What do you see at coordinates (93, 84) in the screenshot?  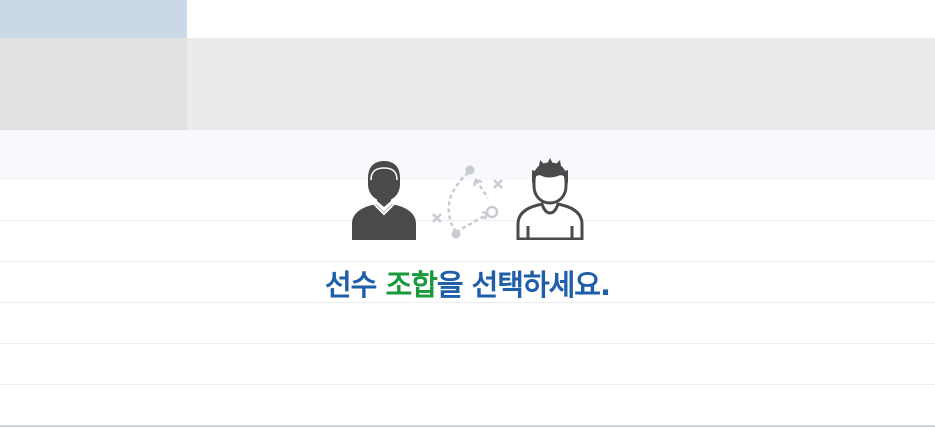 I see `table-header-left-cell` at bounding box center [93, 84].